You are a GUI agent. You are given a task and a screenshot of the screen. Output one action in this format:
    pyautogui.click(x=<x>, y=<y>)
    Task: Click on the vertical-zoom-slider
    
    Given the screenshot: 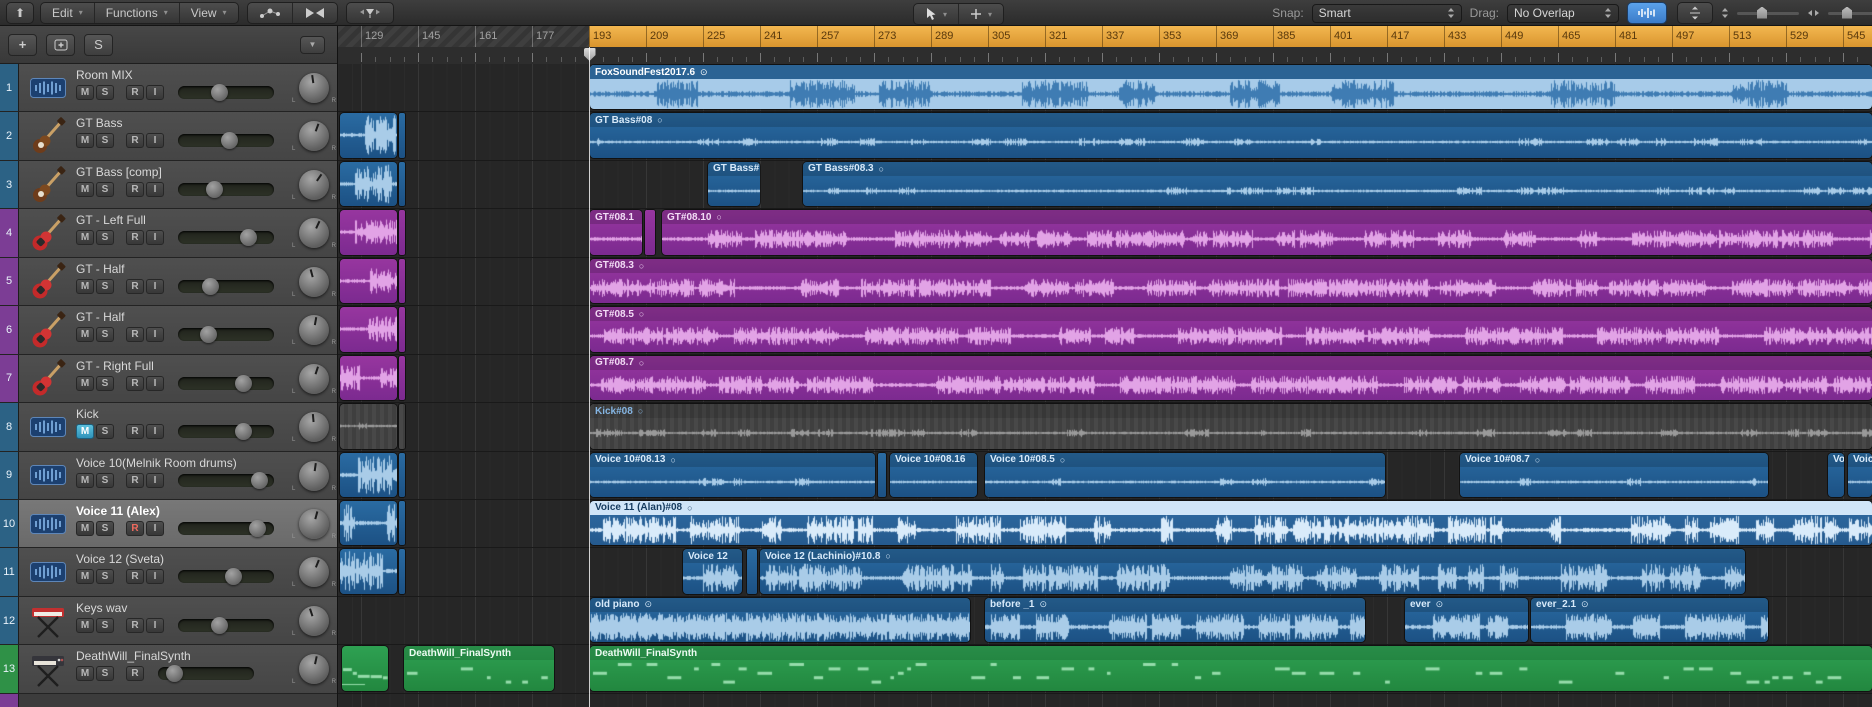 What is the action you would take?
    pyautogui.click(x=1768, y=12)
    